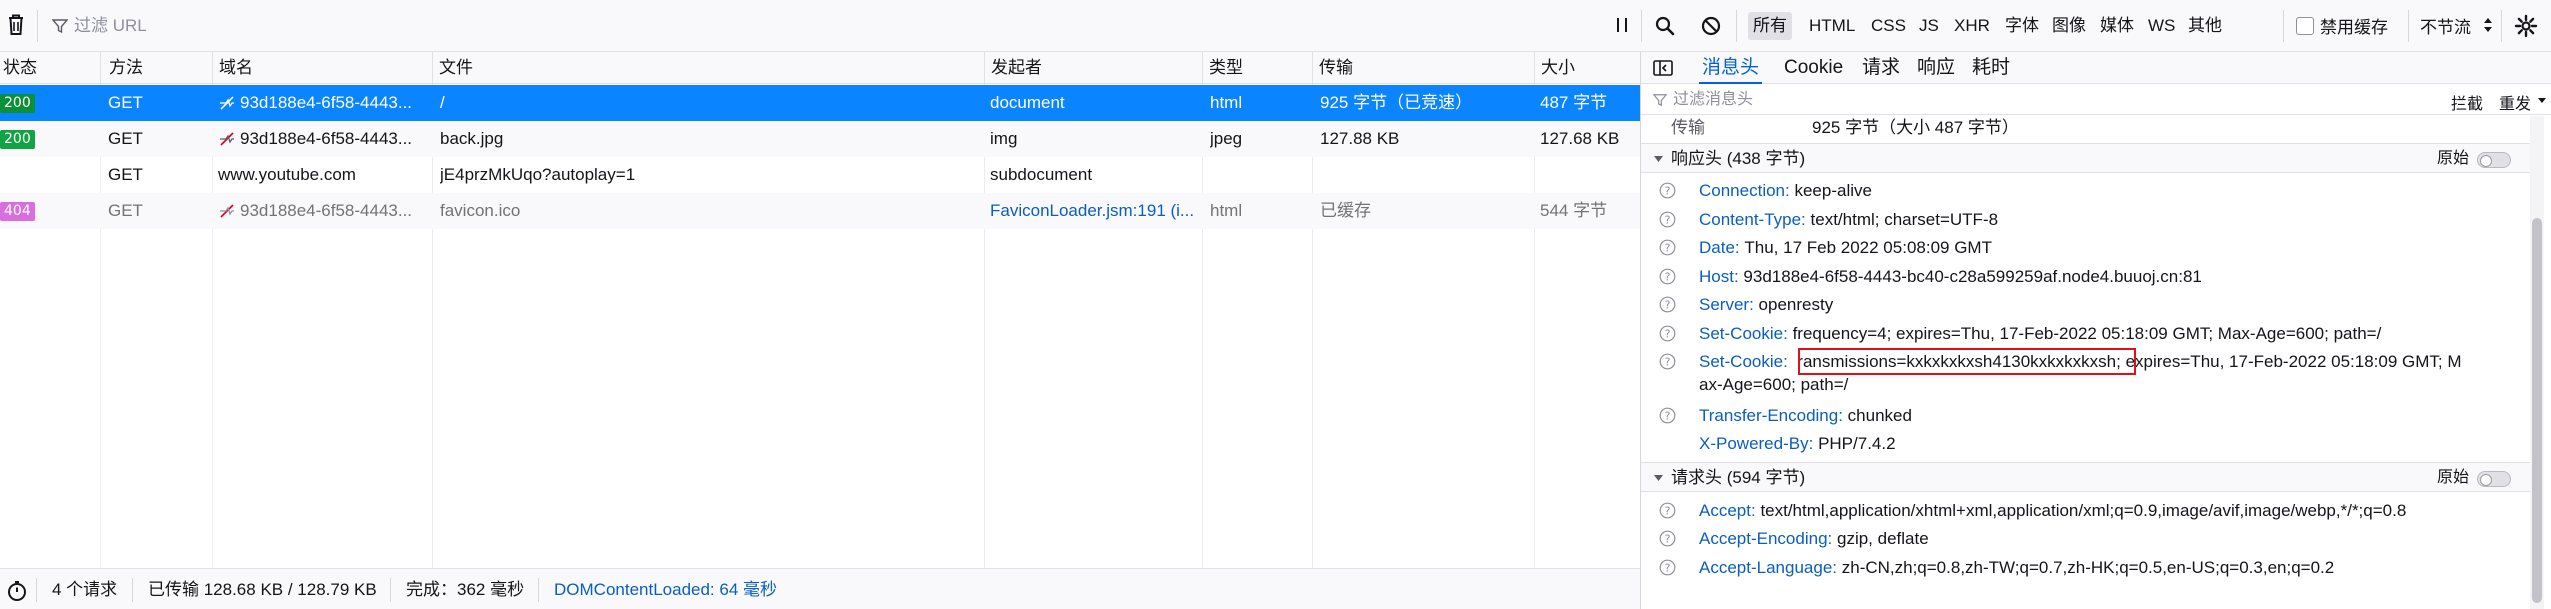  Describe the element at coordinates (1688, 127) in the screenshot. I see `transfer-key: 传输` at that location.